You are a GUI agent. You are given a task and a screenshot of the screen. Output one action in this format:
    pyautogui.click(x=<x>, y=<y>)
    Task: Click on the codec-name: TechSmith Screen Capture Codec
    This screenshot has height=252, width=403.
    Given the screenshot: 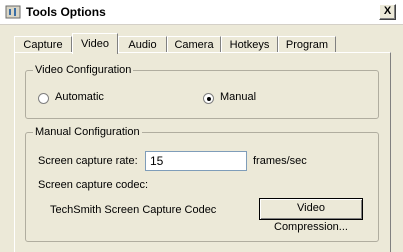 What is the action you would take?
    pyautogui.click(x=133, y=210)
    